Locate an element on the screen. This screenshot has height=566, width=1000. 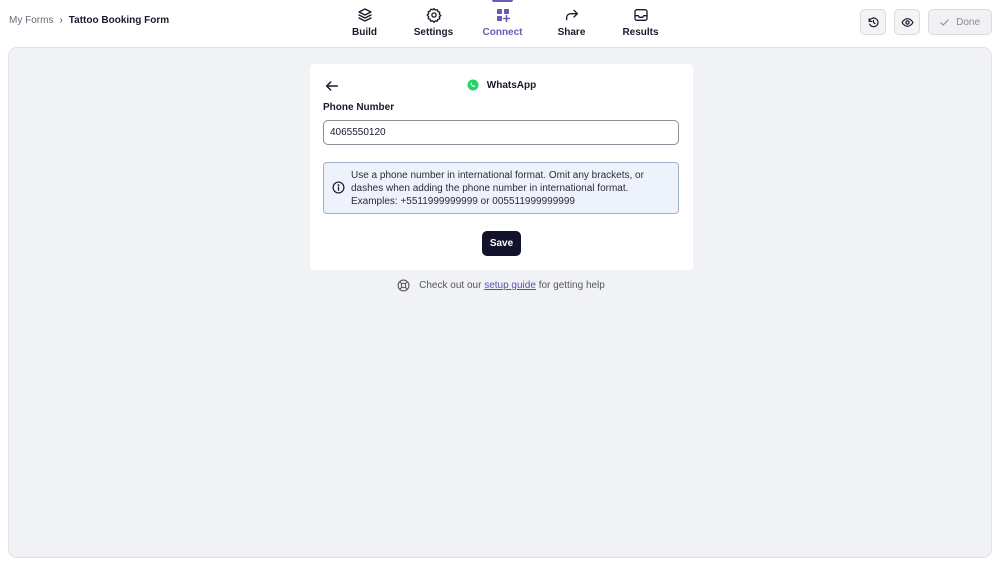
eye-icon is located at coordinates (907, 22).